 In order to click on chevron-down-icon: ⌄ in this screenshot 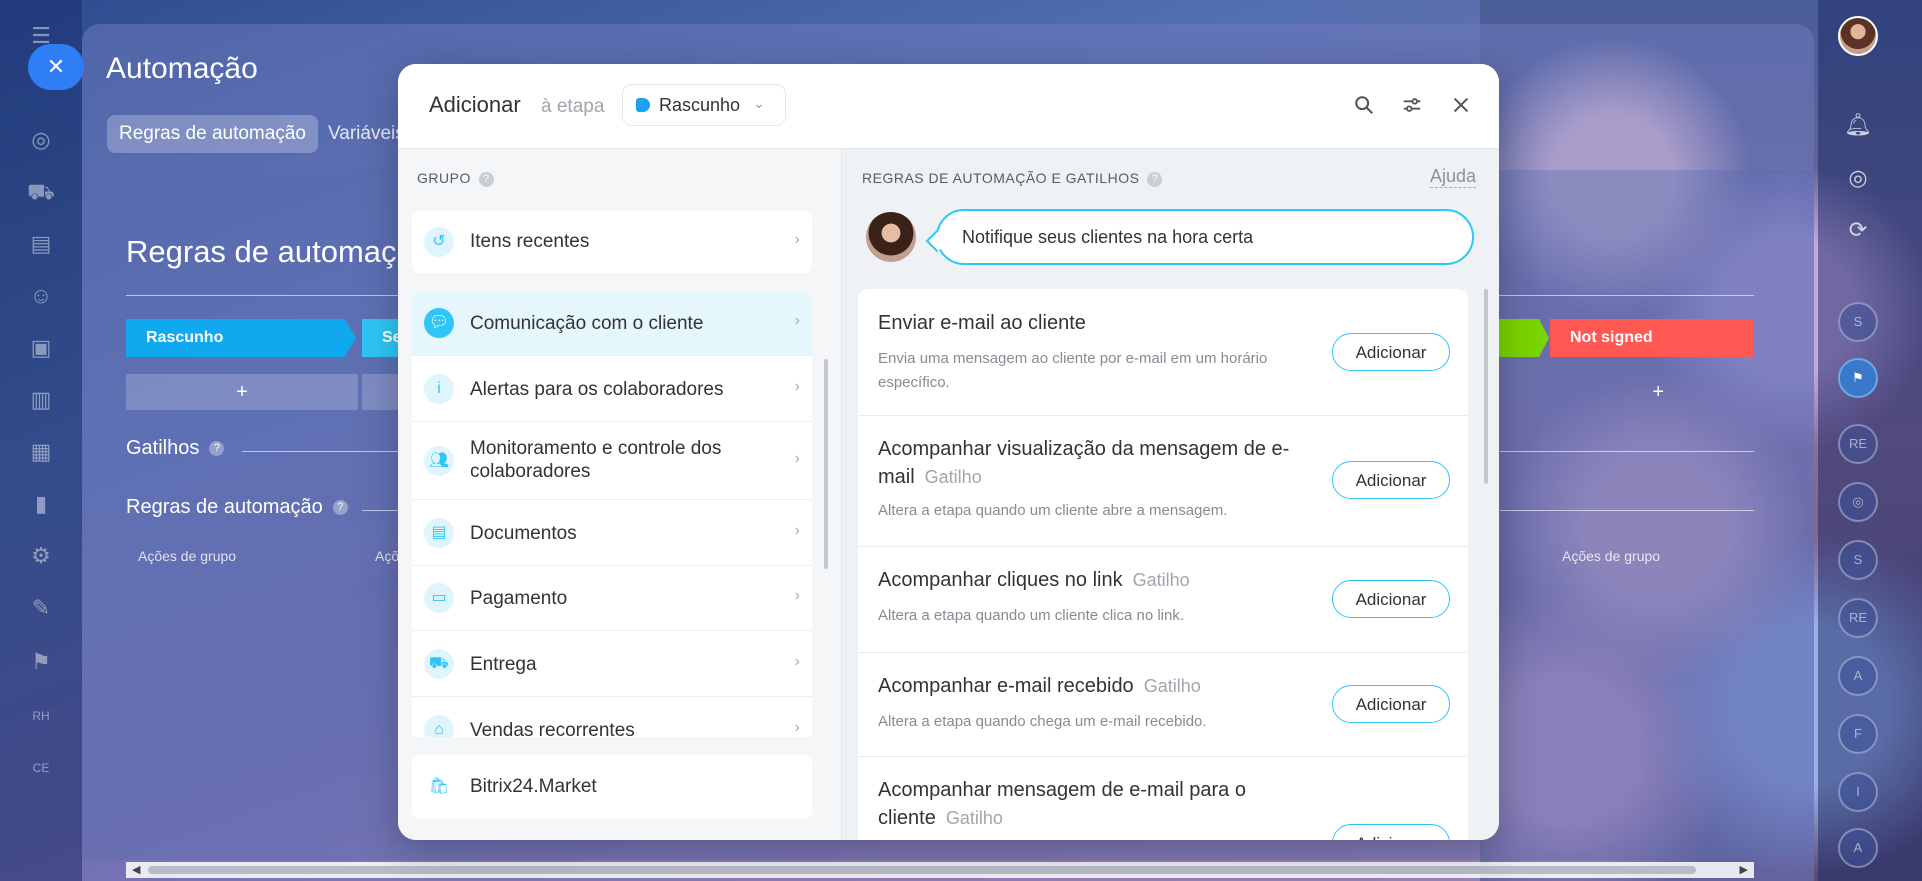, I will do `click(759, 103)`.